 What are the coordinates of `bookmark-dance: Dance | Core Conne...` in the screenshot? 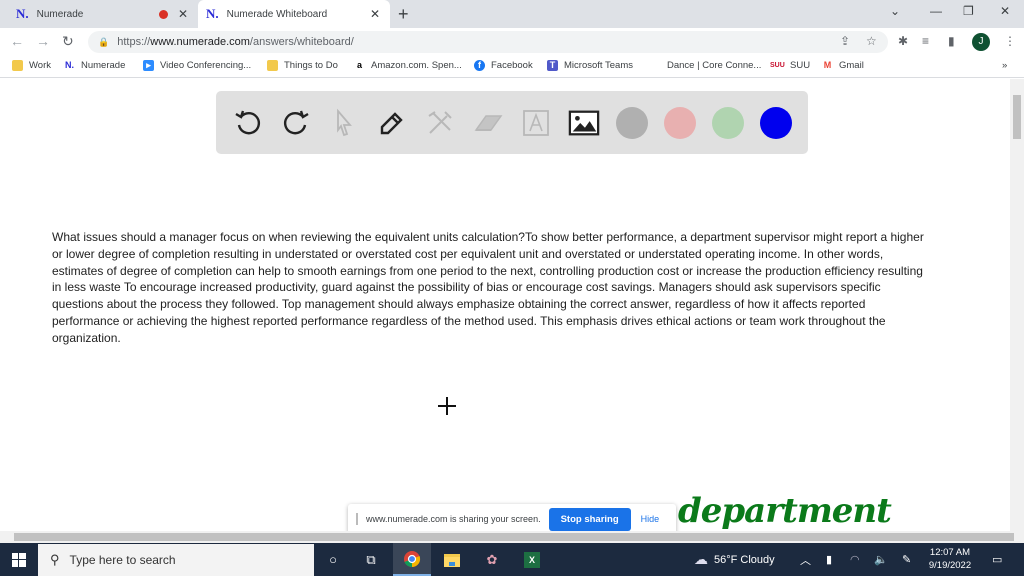 It's located at (714, 65).